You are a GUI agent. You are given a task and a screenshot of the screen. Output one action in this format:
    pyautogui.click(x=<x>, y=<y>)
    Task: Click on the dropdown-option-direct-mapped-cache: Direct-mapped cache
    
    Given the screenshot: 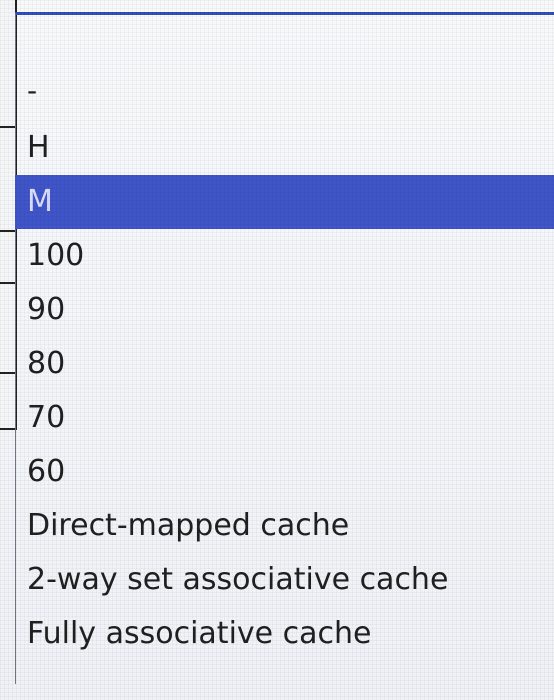 What is the action you would take?
    pyautogui.click(x=284, y=526)
    